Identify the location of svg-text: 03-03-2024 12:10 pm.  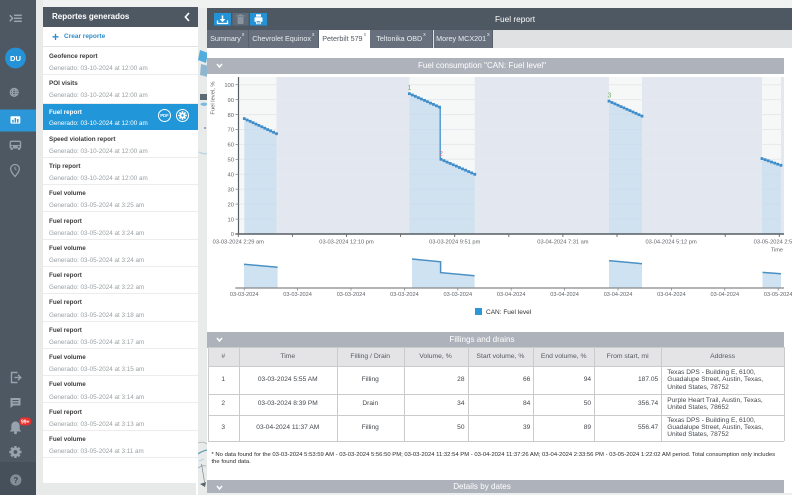
(346, 242).